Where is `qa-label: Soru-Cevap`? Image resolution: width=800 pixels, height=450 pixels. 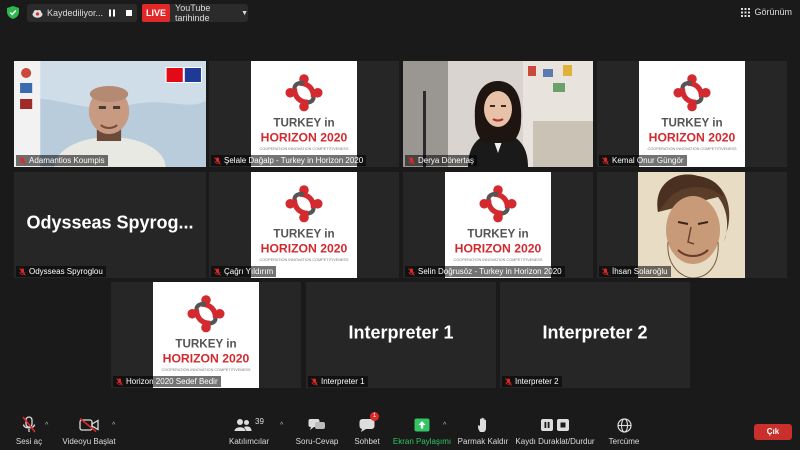
qa-label: Soru-Cevap is located at coordinates (317, 441).